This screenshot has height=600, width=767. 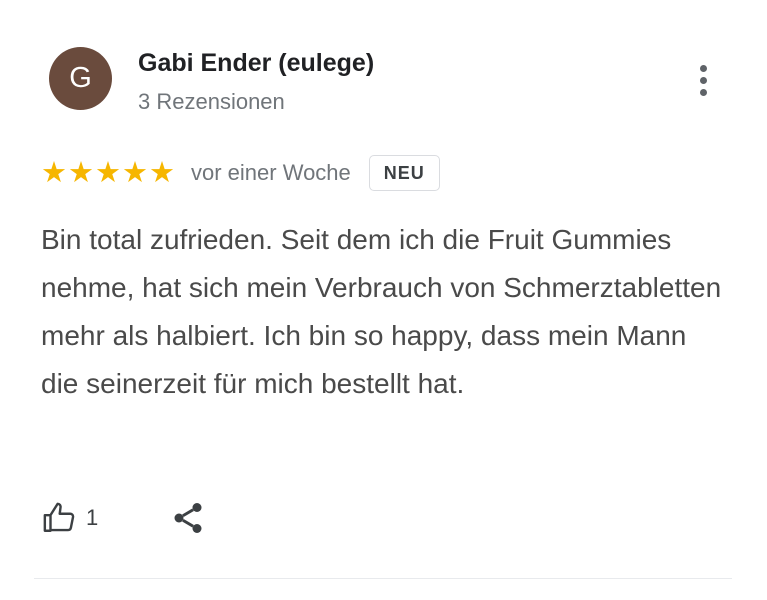 What do you see at coordinates (703, 68) in the screenshot?
I see `more-vert-icon` at bounding box center [703, 68].